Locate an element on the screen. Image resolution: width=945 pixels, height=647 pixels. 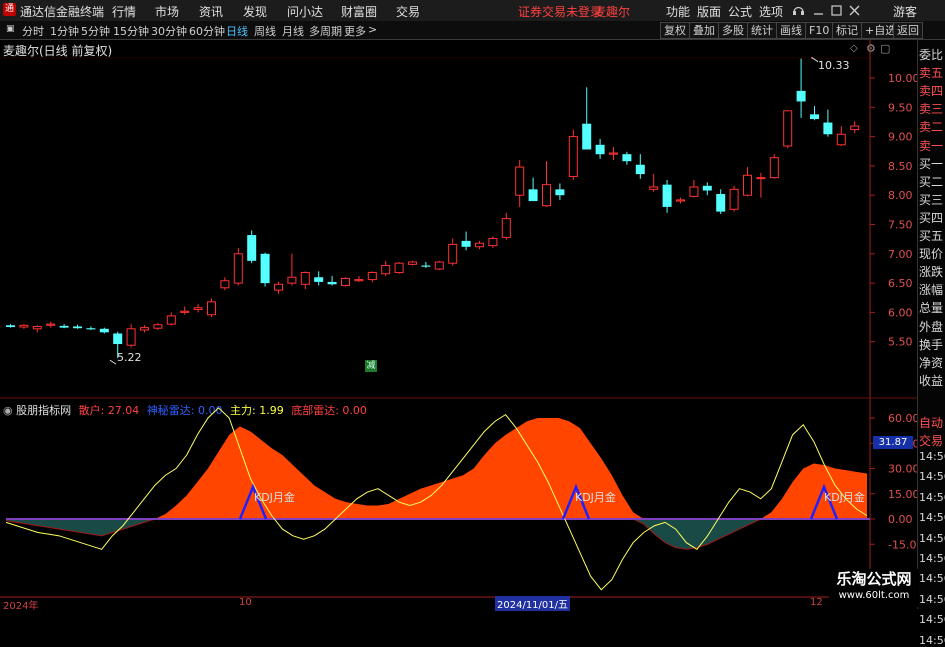
tick-time-4: 14:56 is located at coordinates (932, 538).